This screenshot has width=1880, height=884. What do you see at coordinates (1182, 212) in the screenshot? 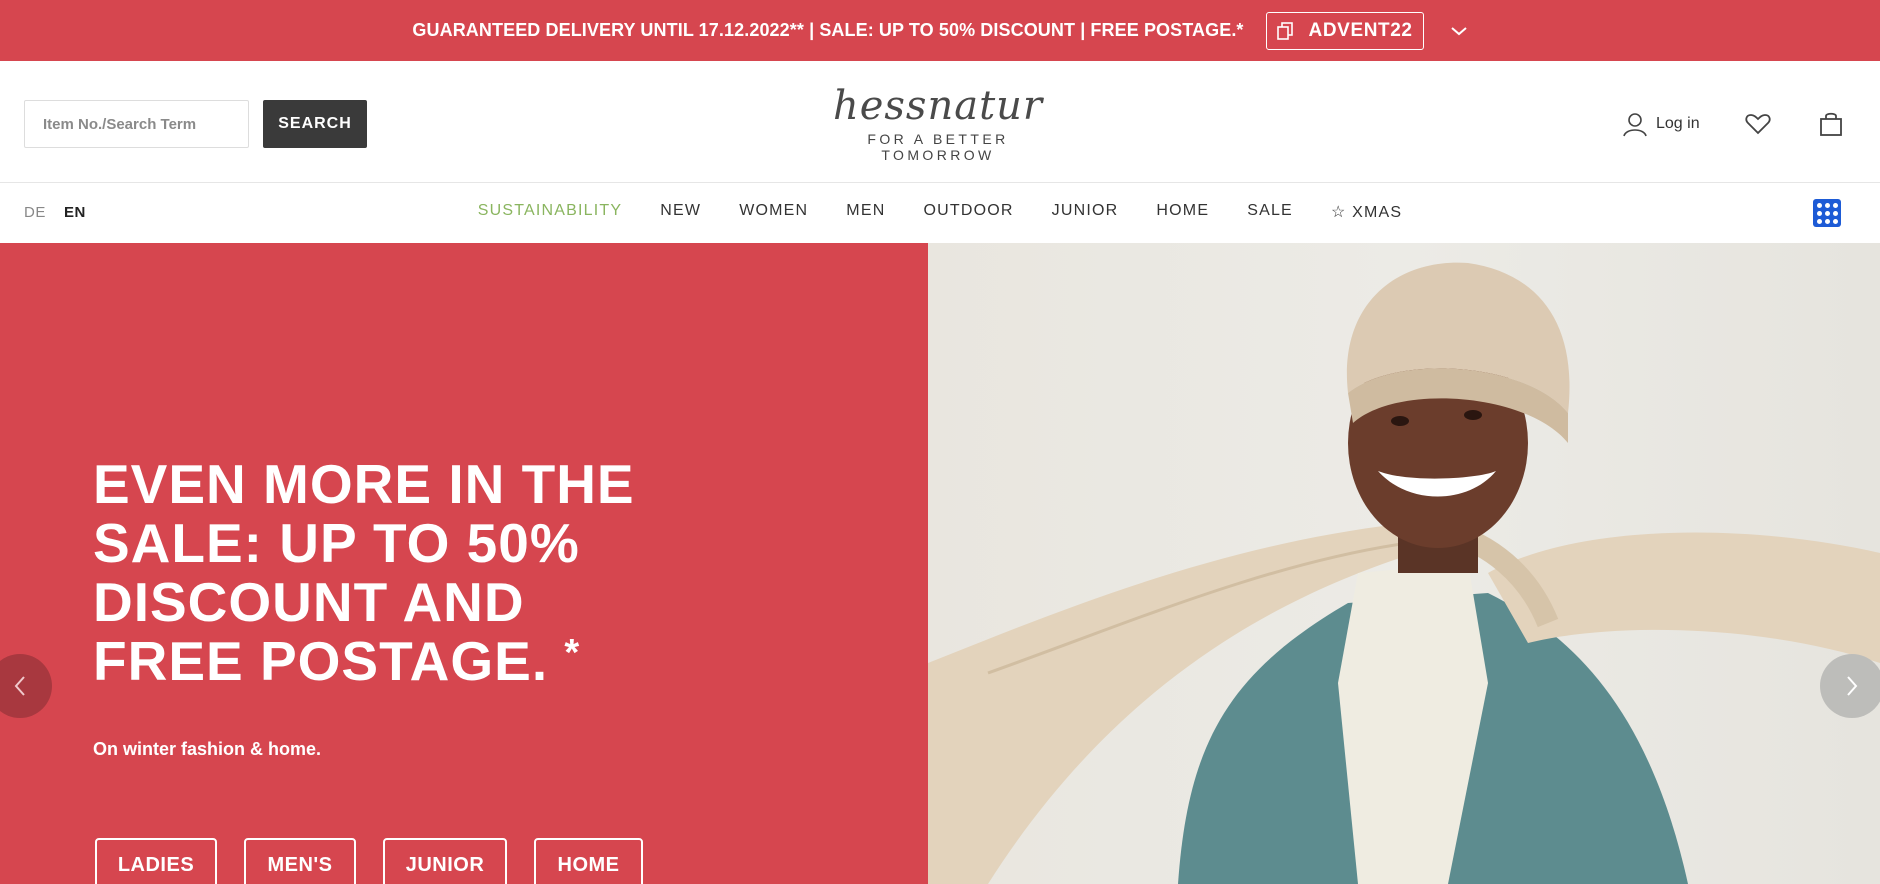
I see `nav-item-home: HOME` at bounding box center [1182, 212].